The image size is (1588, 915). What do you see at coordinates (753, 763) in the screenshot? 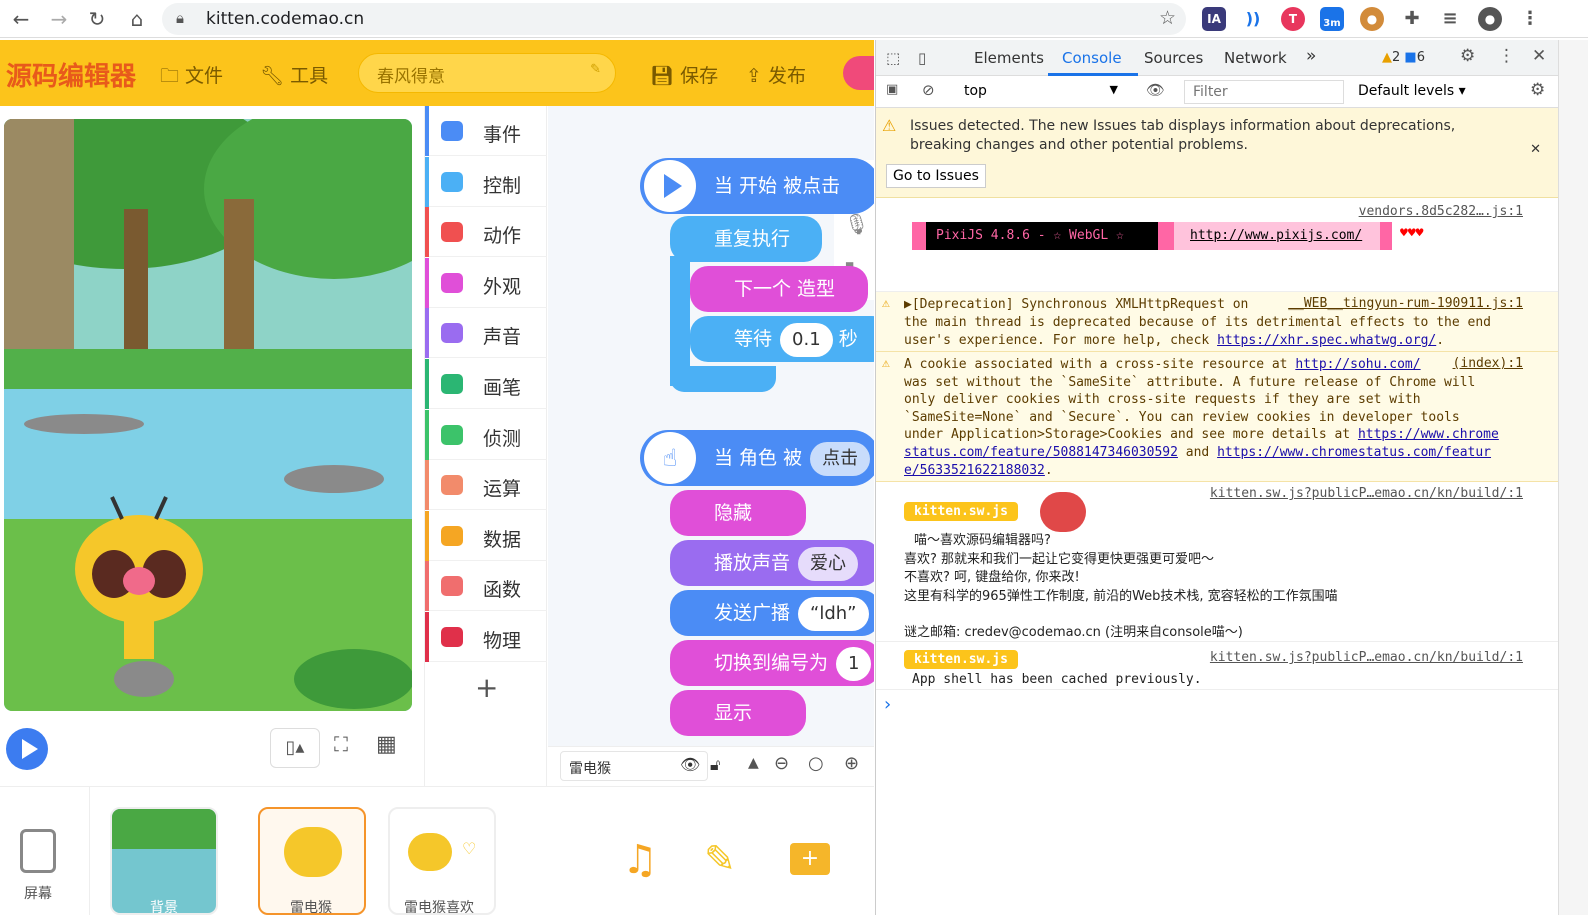
I see `collapse-up-icon: ▲` at bounding box center [753, 763].